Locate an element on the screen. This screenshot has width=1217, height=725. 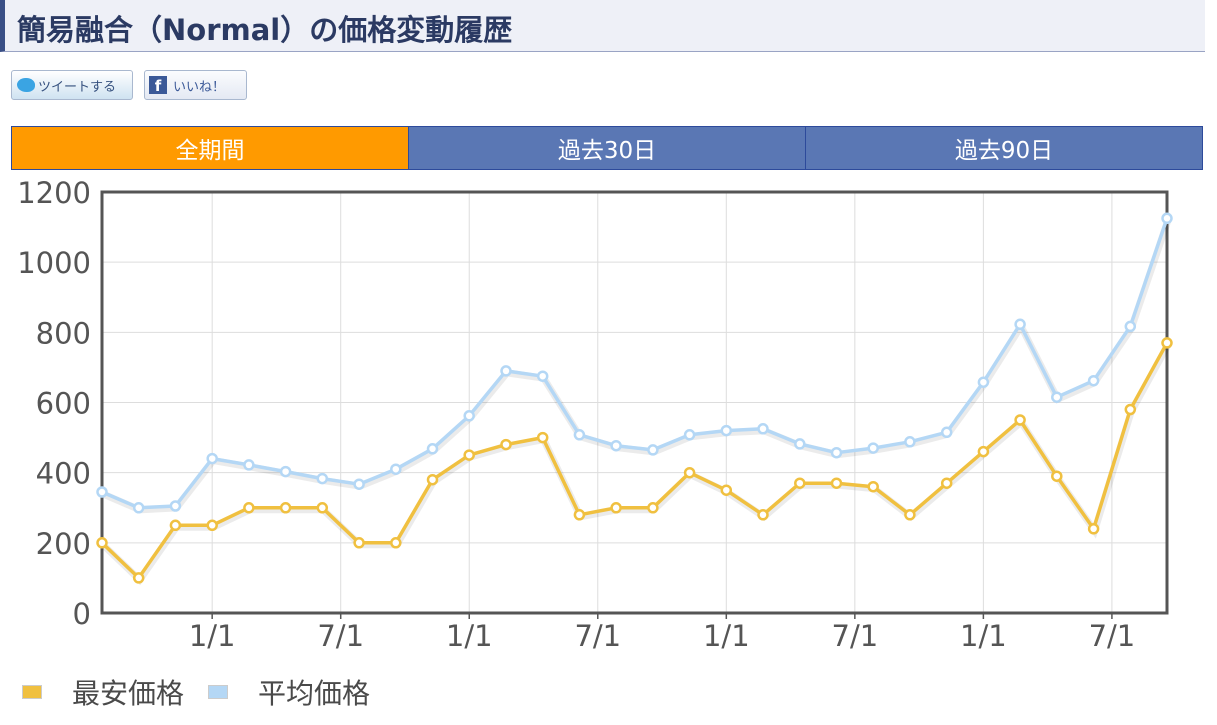
tab-last-30-days: 過去30日 is located at coordinates (606, 148).